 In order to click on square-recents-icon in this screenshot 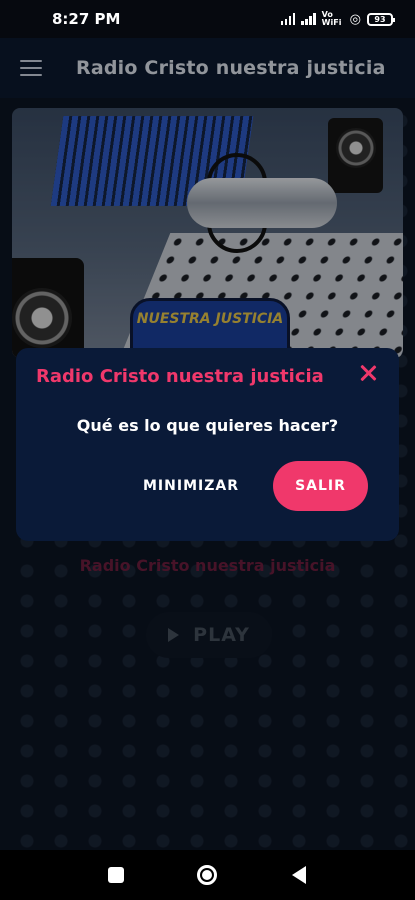, I will do `click(116, 875)`.